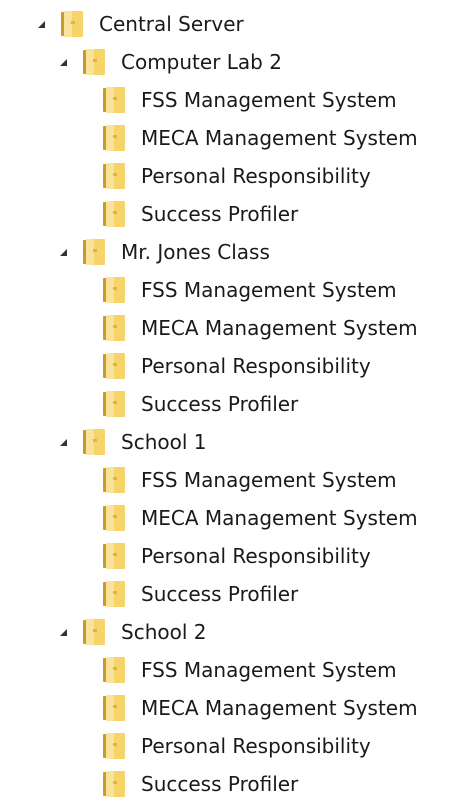 This screenshot has width=476, height=804. What do you see at coordinates (238, 442) in the screenshot?
I see `tree-node-school-1: School 1` at bounding box center [238, 442].